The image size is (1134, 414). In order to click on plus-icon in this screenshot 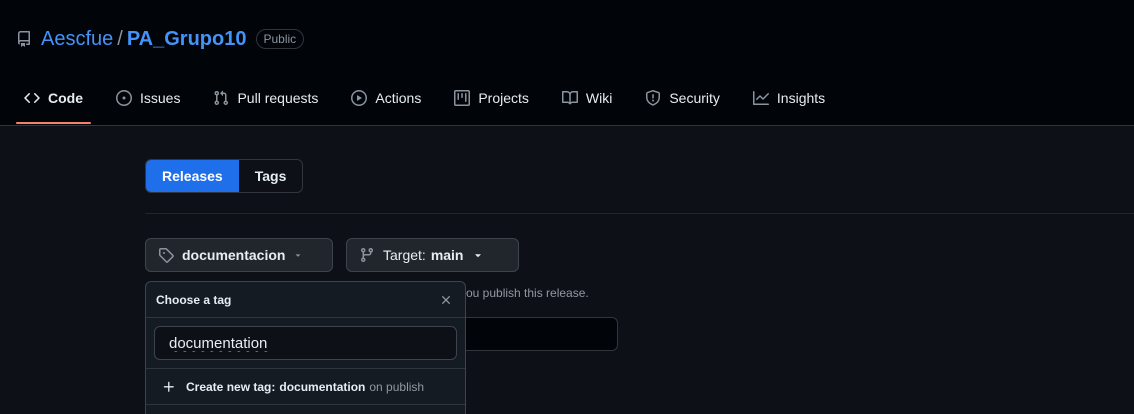, I will do `click(168, 386)`.